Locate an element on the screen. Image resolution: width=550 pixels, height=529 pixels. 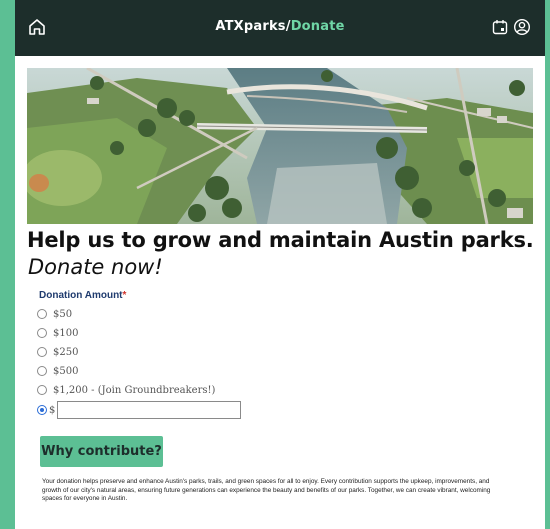
donation-option-100: $100 is located at coordinates (57, 333).